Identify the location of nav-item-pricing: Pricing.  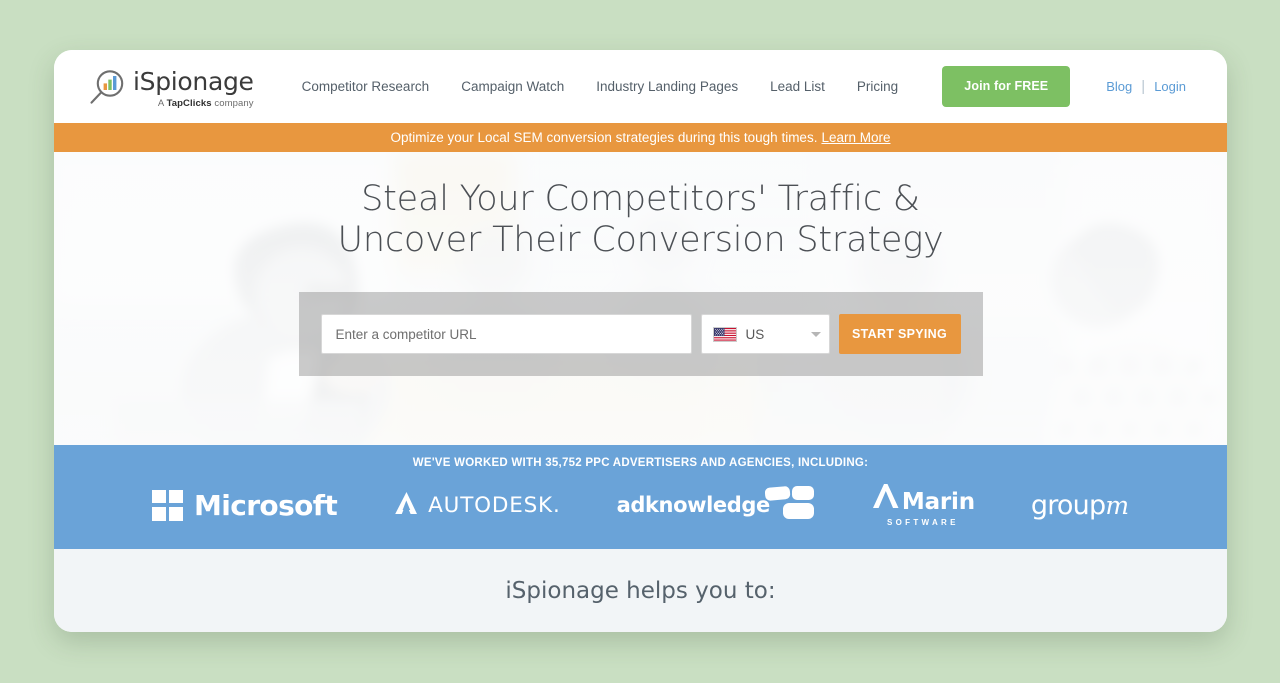
(877, 86).